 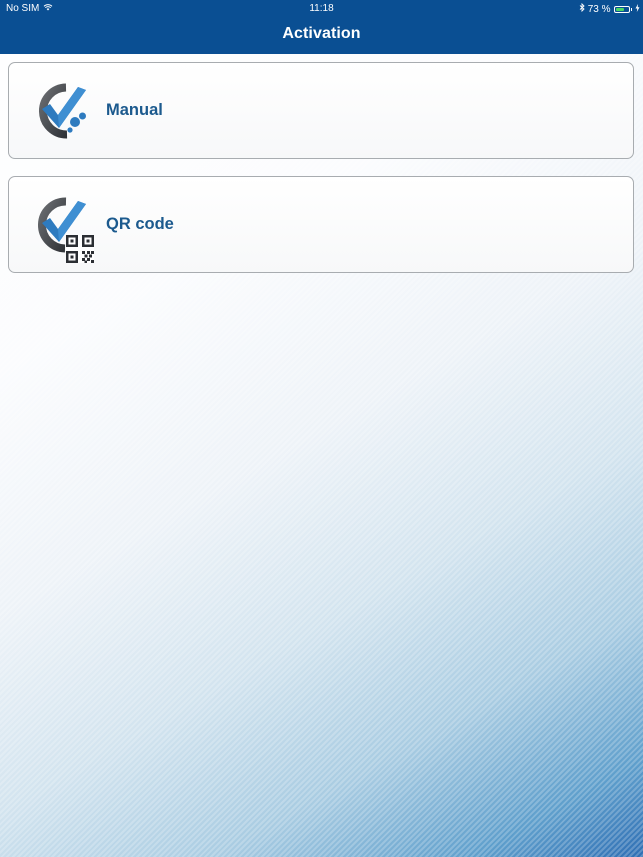 I want to click on status-bar: No SIM 11:18 73 %, so click(x=321, y=8).